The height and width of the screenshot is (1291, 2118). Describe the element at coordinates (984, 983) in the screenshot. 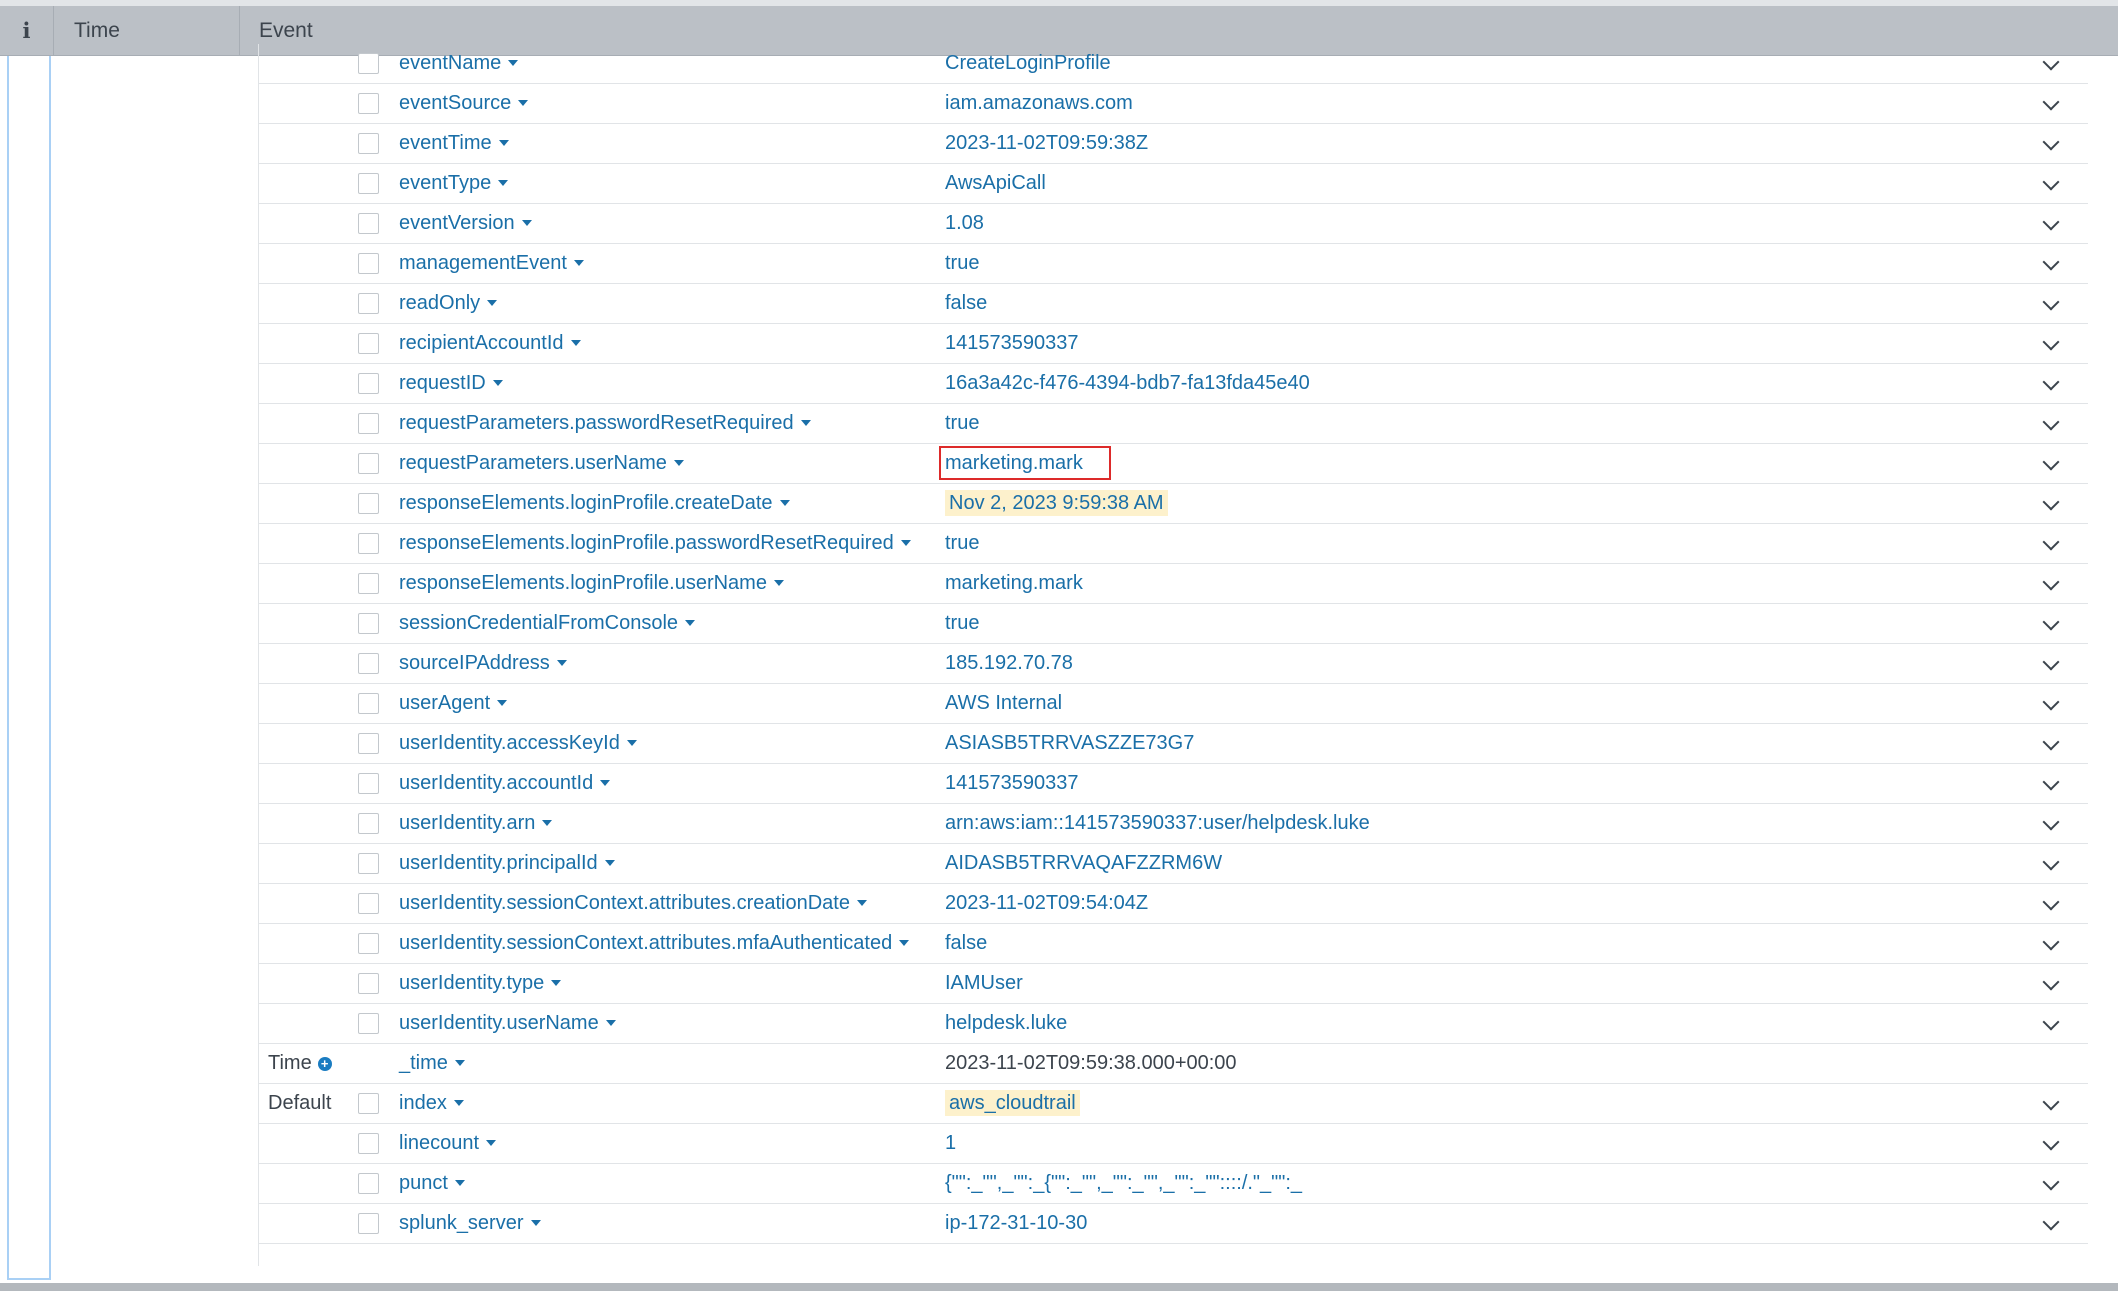

I see `field-value: IAMUser` at that location.